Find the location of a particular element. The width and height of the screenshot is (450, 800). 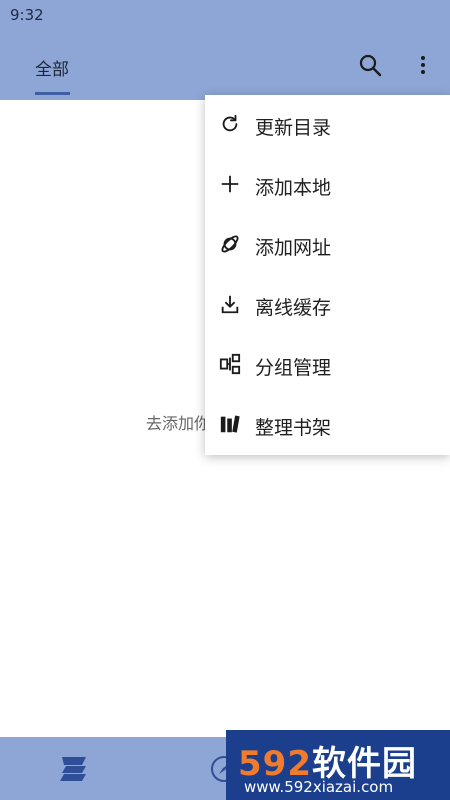

download-icon is located at coordinates (230, 304).